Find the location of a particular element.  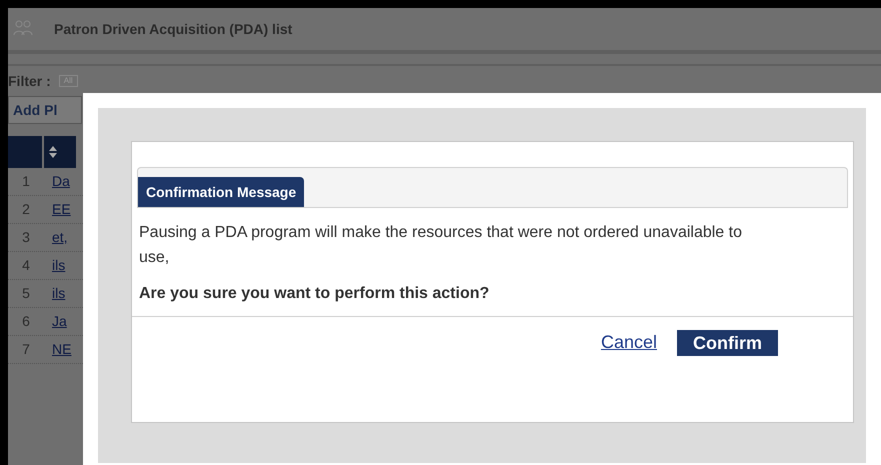

row-number: 5 is located at coordinates (26, 293).